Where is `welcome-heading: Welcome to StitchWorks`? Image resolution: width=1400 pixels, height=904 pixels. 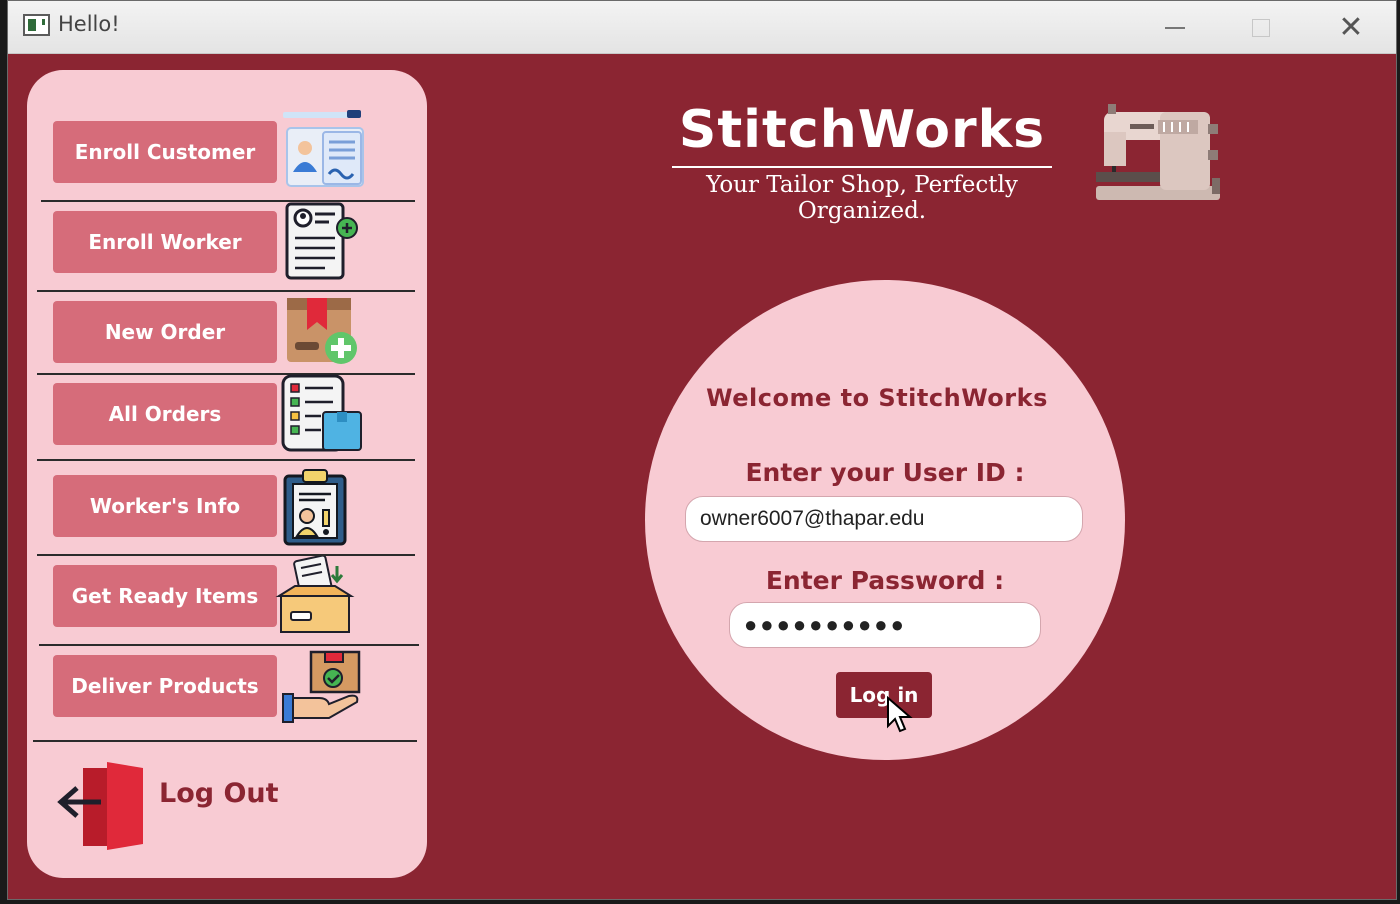 welcome-heading: Welcome to StitchWorks is located at coordinates (877, 398).